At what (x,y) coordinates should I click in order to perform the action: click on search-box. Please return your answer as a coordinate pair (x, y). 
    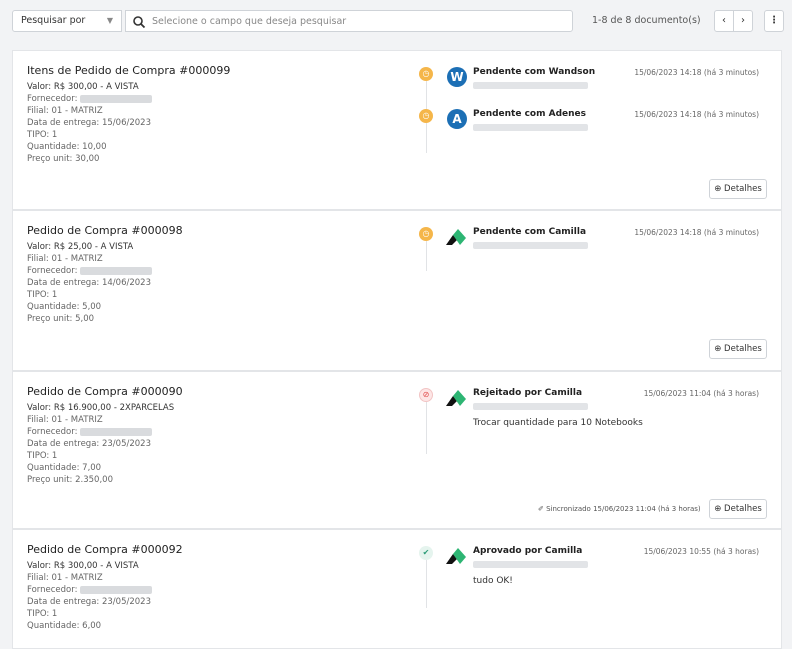
    Looking at the image, I should click on (349, 21).